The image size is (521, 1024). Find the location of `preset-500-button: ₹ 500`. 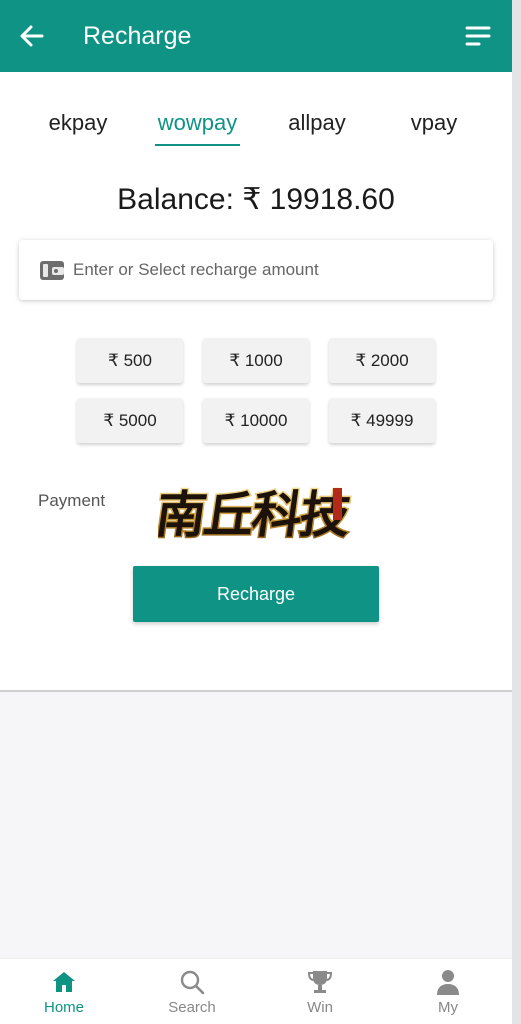

preset-500-button: ₹ 500 is located at coordinates (130, 360).